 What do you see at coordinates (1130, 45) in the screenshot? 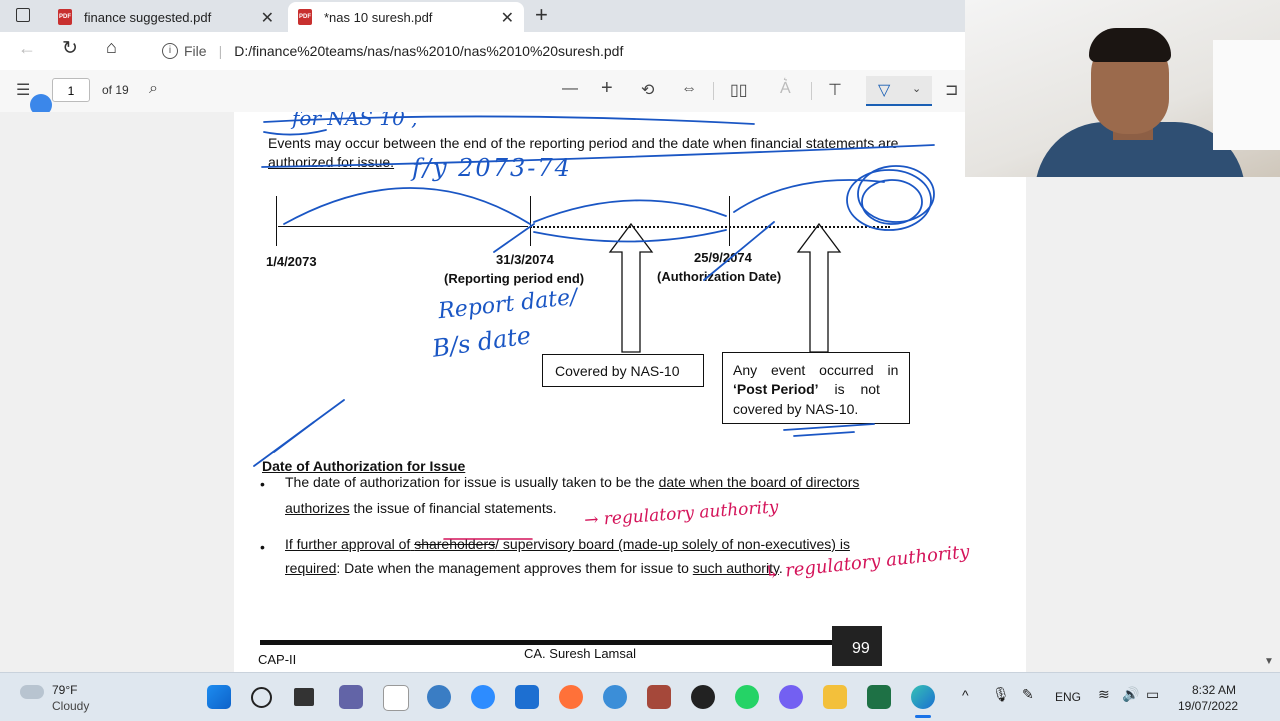
I see `presenter-hair` at bounding box center [1130, 45].